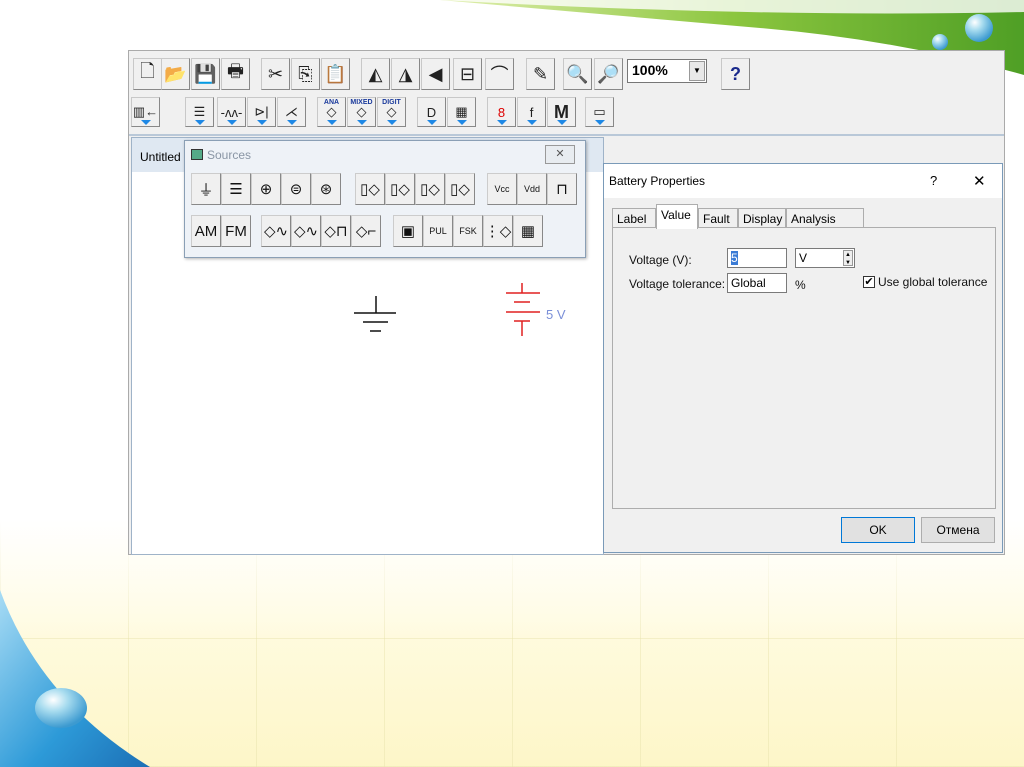 Image resolution: width=1024 pixels, height=767 pixels. What do you see at coordinates (757, 283) in the screenshot?
I see `tolerance-input: Global` at bounding box center [757, 283].